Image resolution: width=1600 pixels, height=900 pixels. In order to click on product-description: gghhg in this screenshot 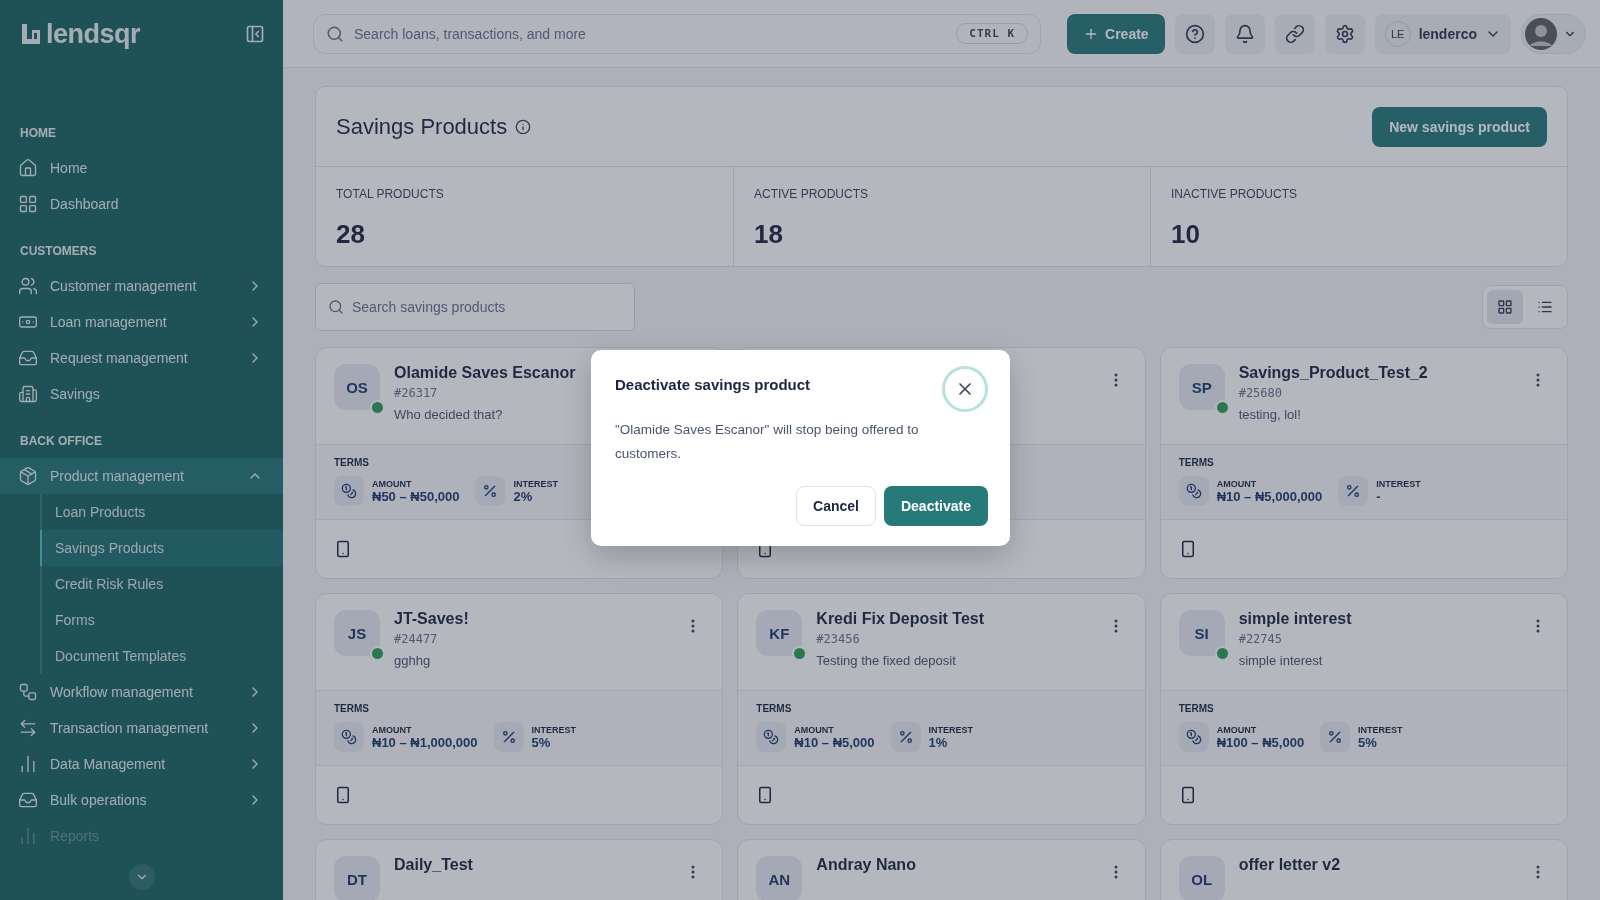, I will do `click(412, 660)`.